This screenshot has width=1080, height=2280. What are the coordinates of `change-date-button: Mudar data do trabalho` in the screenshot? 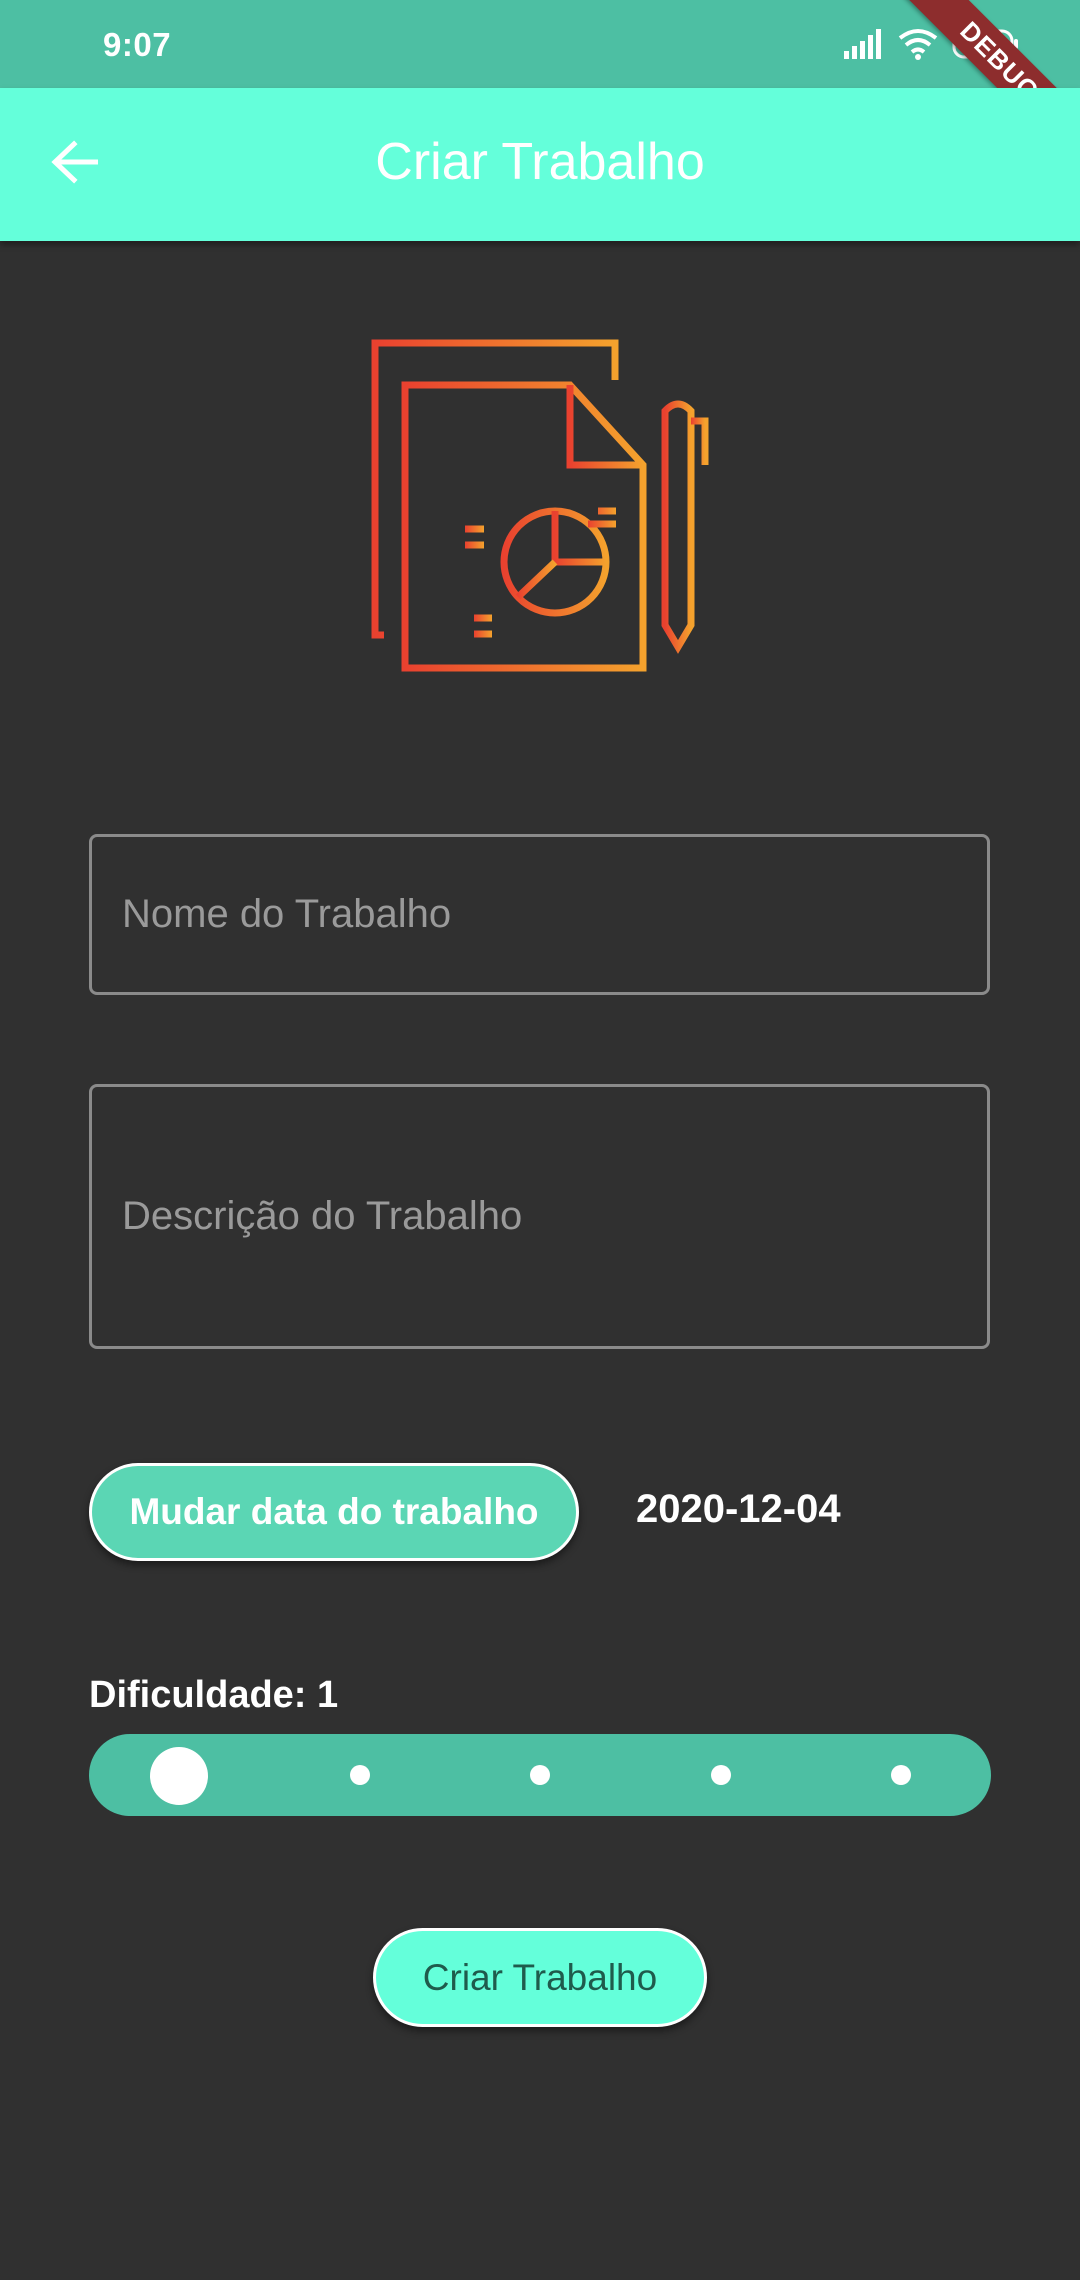 It's located at (334, 1512).